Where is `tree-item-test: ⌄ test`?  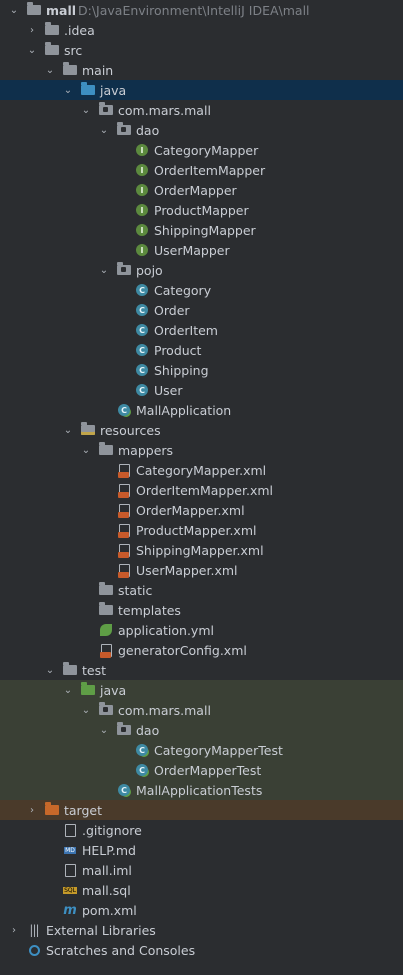
tree-item-test: ⌄ test is located at coordinates (201, 670).